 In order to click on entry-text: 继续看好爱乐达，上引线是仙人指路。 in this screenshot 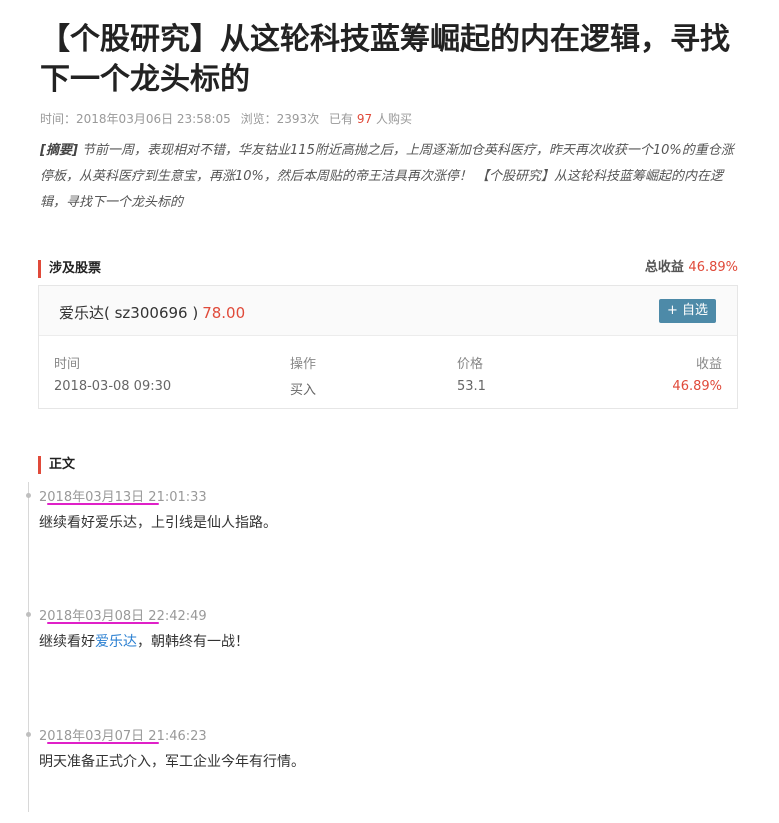, I will do `click(158, 523)`.